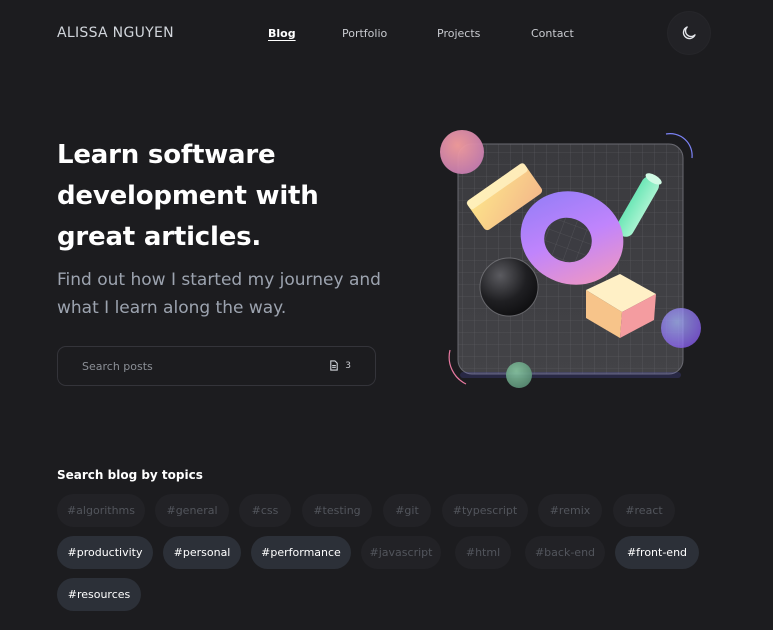 The width and height of the screenshot is (773, 630). I want to click on nav-blog: Blog, so click(282, 33).